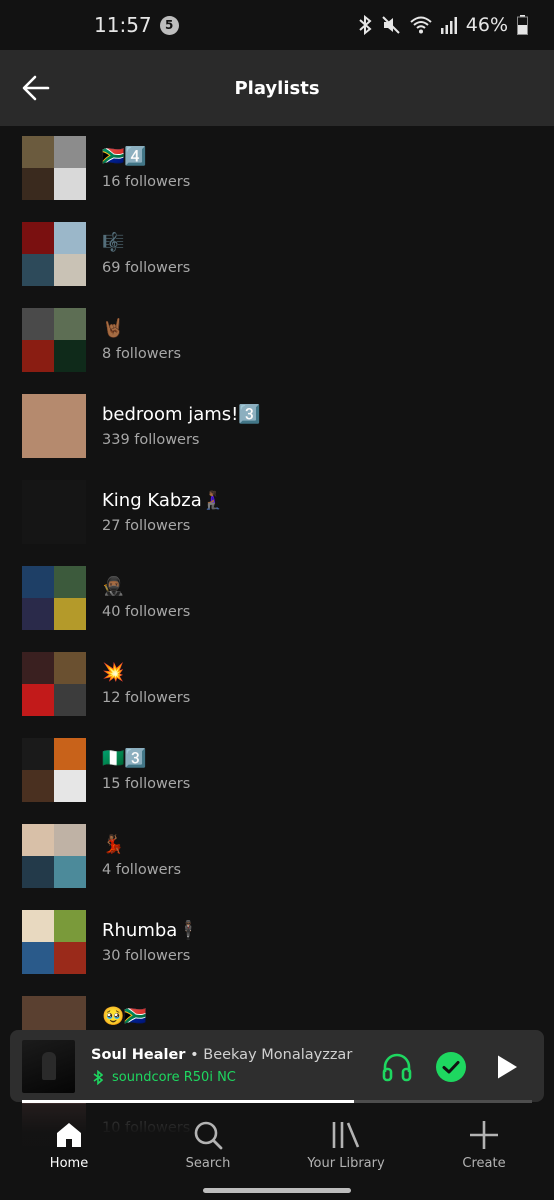 This screenshot has width=554, height=1200. Describe the element at coordinates (277, 343) in the screenshot. I see `playlist-item: 🤘🏾 8 followers` at that location.